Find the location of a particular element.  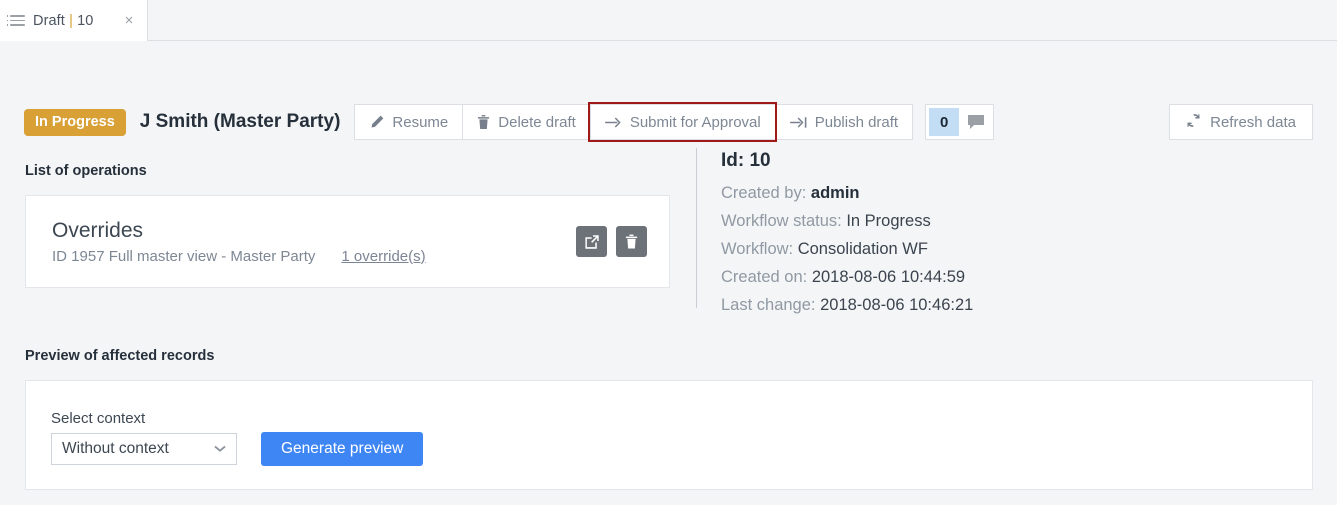

operation-subtitle: ID 1957 Full master view - Master Party is located at coordinates (184, 256).